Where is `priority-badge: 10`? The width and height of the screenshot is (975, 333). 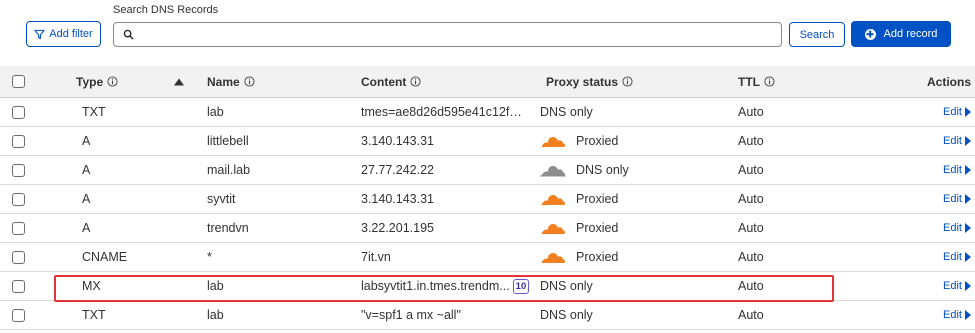 priority-badge: 10 is located at coordinates (521, 286).